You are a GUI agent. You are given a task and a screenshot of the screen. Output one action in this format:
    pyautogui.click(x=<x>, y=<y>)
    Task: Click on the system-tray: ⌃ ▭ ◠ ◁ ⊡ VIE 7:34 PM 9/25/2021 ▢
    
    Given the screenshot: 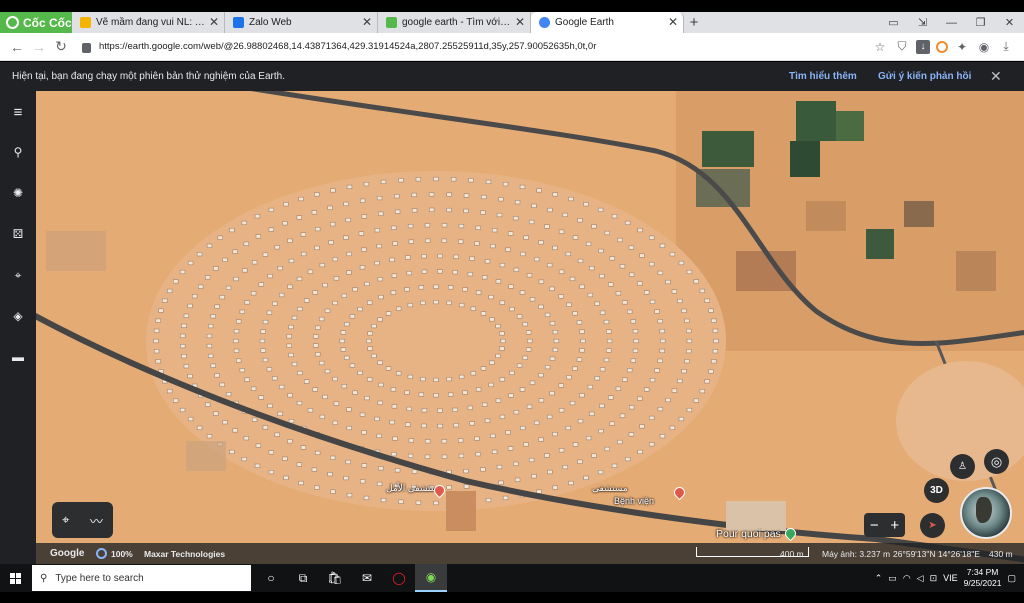 What is the action you would take?
    pyautogui.click(x=949, y=578)
    